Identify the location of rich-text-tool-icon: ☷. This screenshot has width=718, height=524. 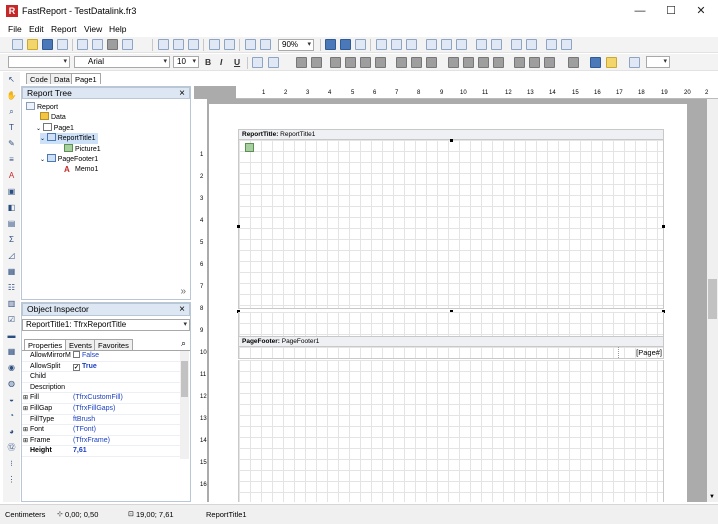
(11, 287).